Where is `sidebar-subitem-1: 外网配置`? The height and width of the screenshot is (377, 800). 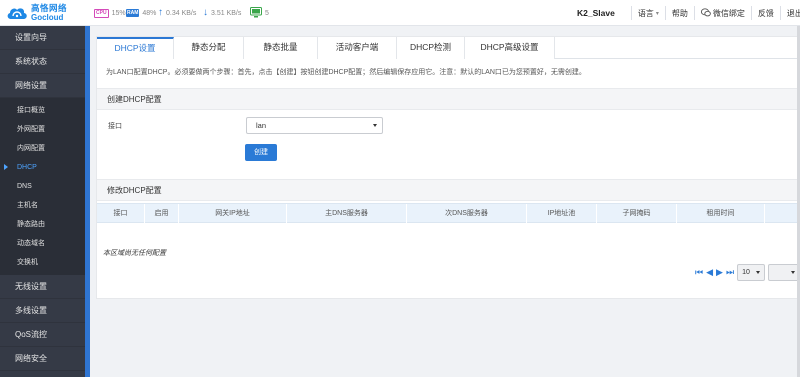
sidebar-subitem-1: 外网配置 is located at coordinates (42, 129).